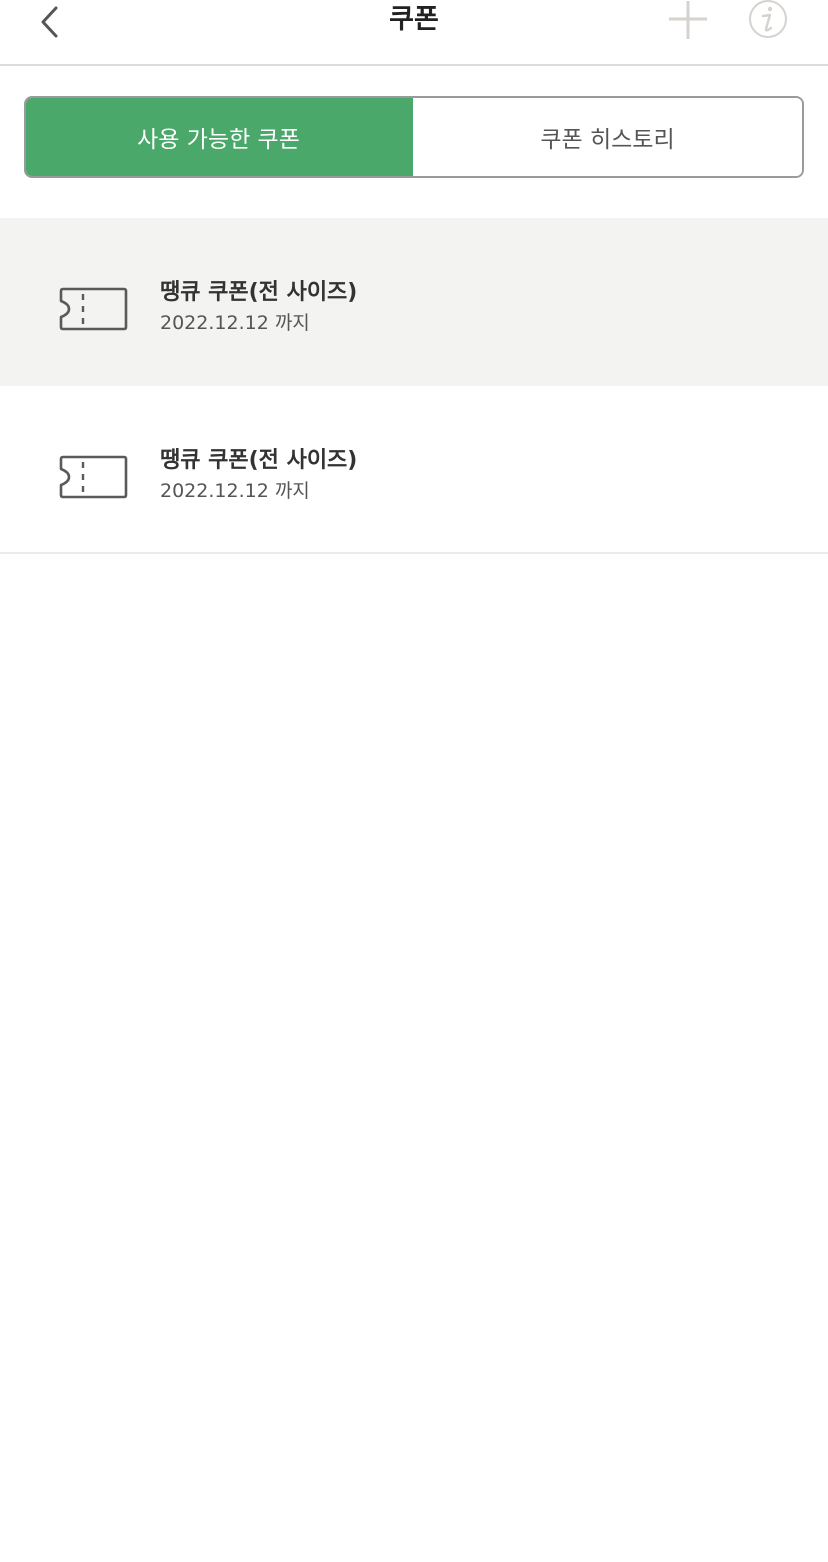 This screenshot has width=828, height=1562. What do you see at coordinates (607, 137) in the screenshot?
I see `tab-coupon-history: 쿠폰 히스토리` at bounding box center [607, 137].